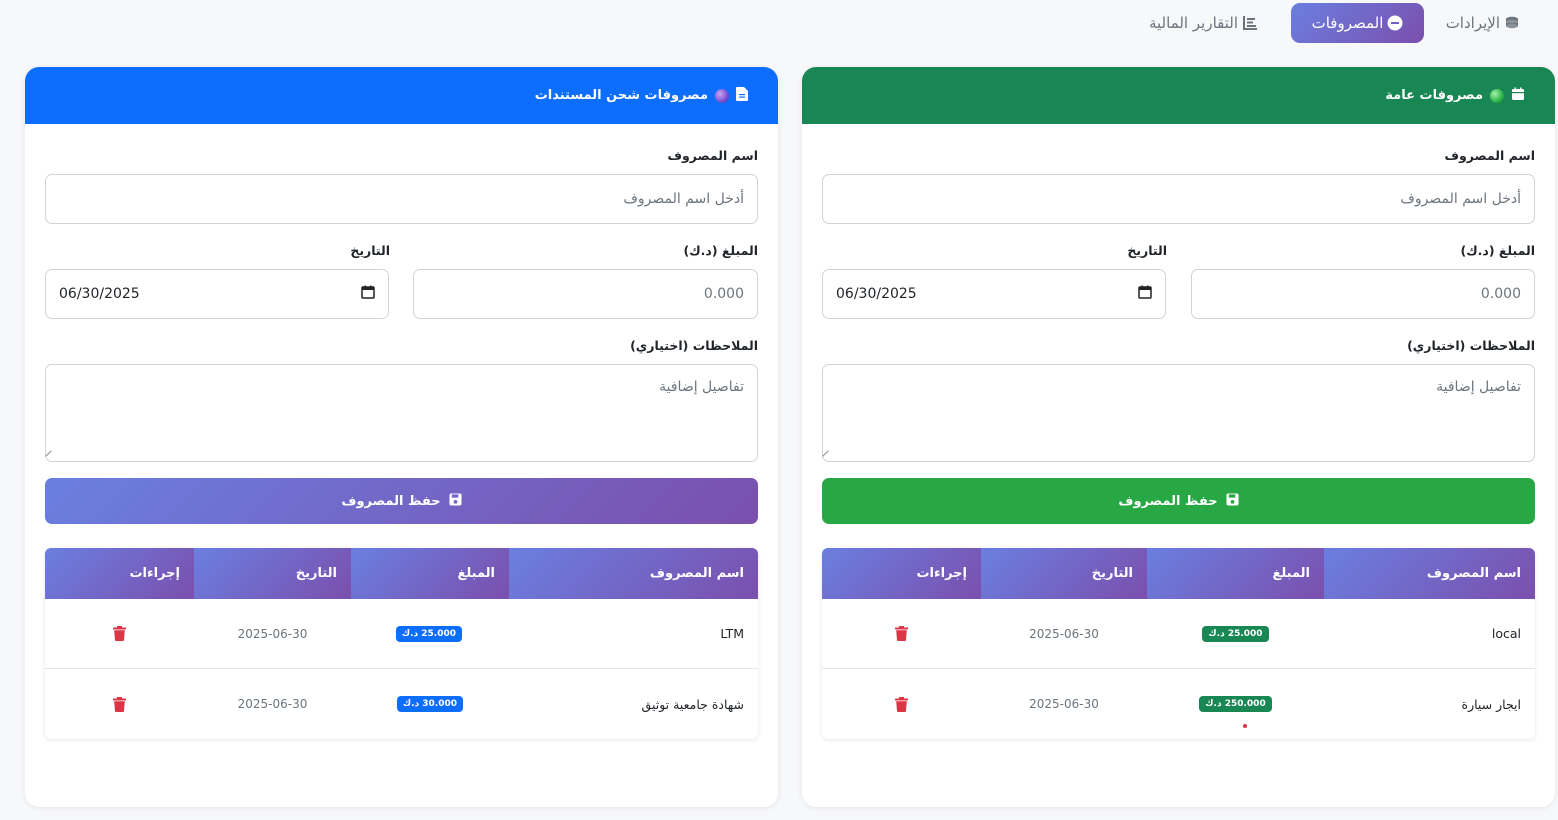 Image resolution: width=1558 pixels, height=820 pixels. What do you see at coordinates (742, 95) in the screenshot?
I see `file-icon` at bounding box center [742, 95].